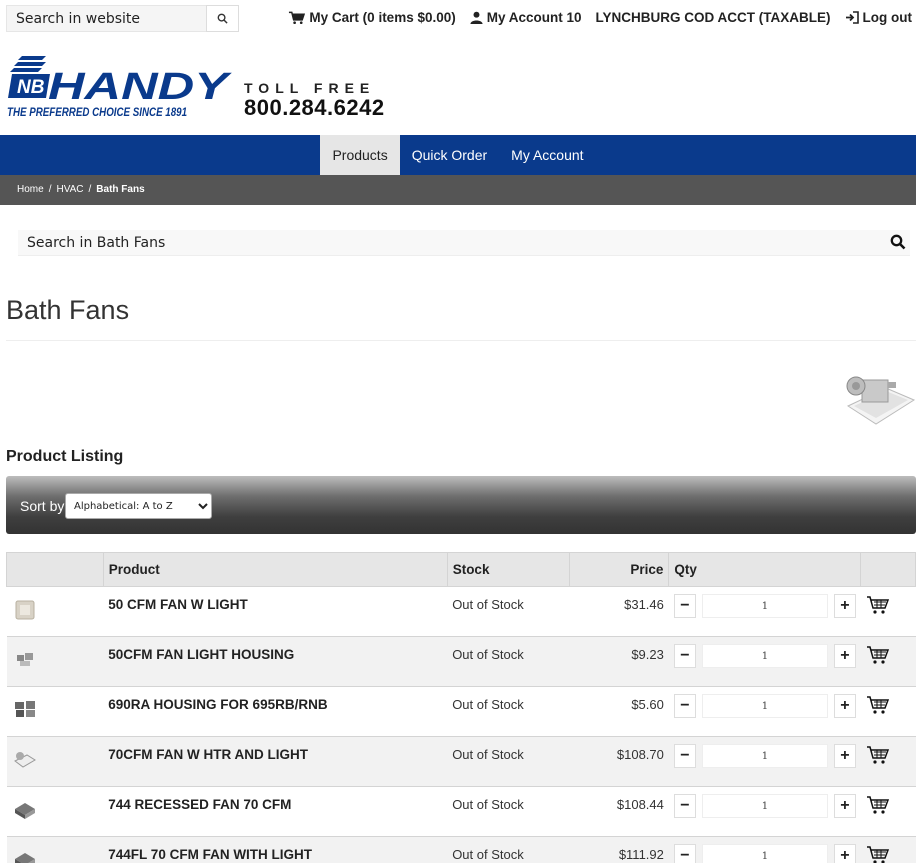  Describe the element at coordinates (69, 189) in the screenshot. I see `breadcrumb-hvac: HVAC` at that location.